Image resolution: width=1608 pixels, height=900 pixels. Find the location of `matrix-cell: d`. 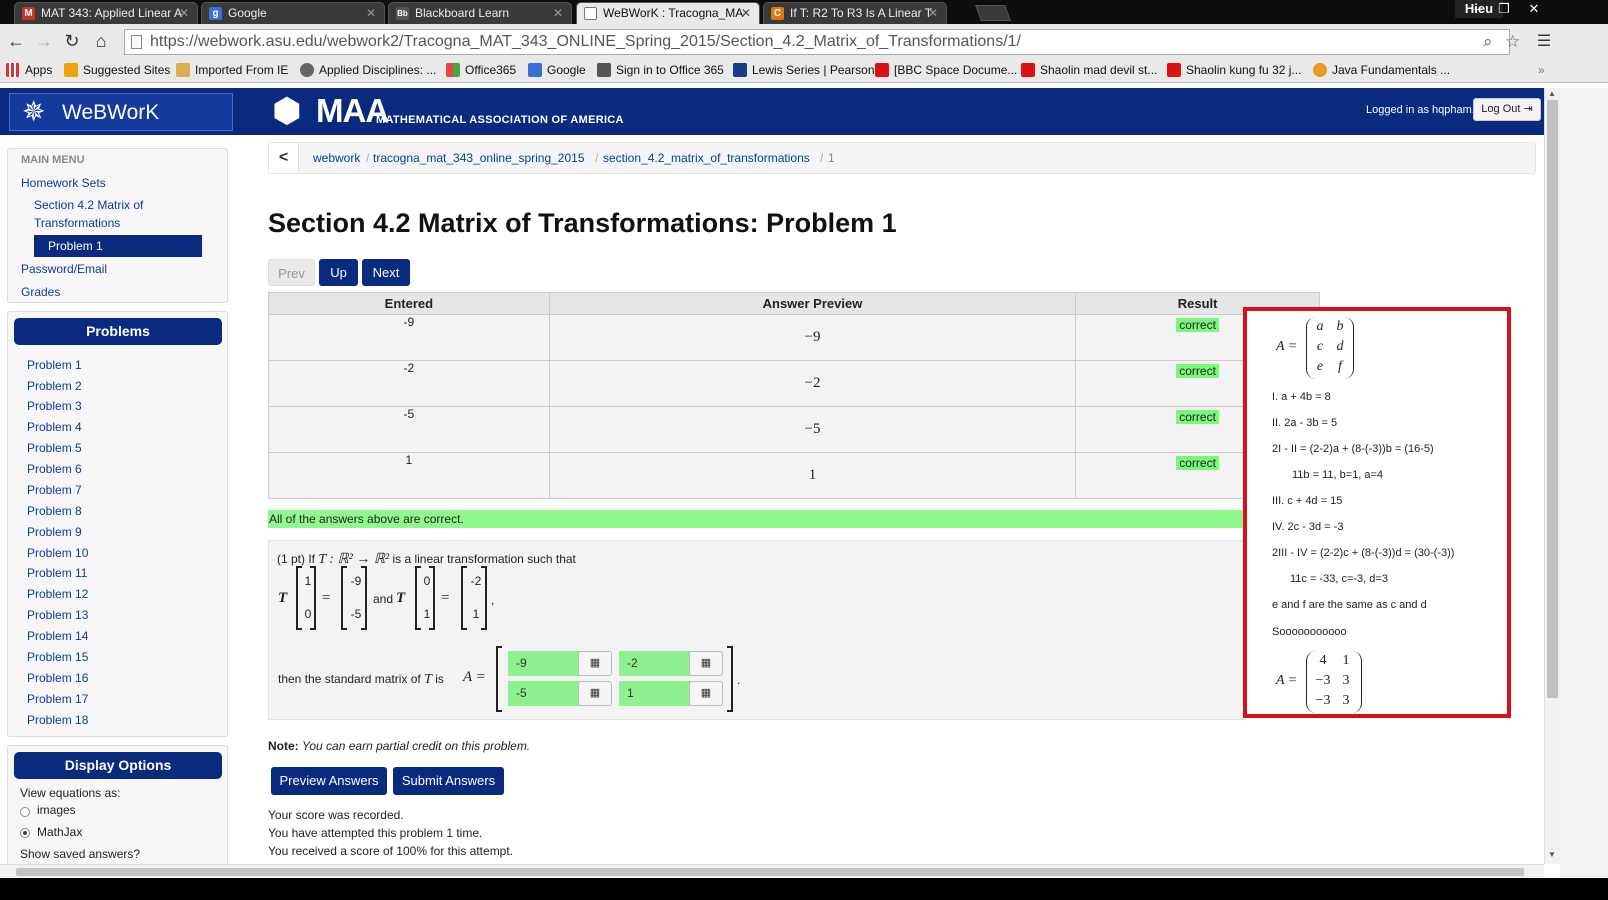

matrix-cell: d is located at coordinates (1340, 346).